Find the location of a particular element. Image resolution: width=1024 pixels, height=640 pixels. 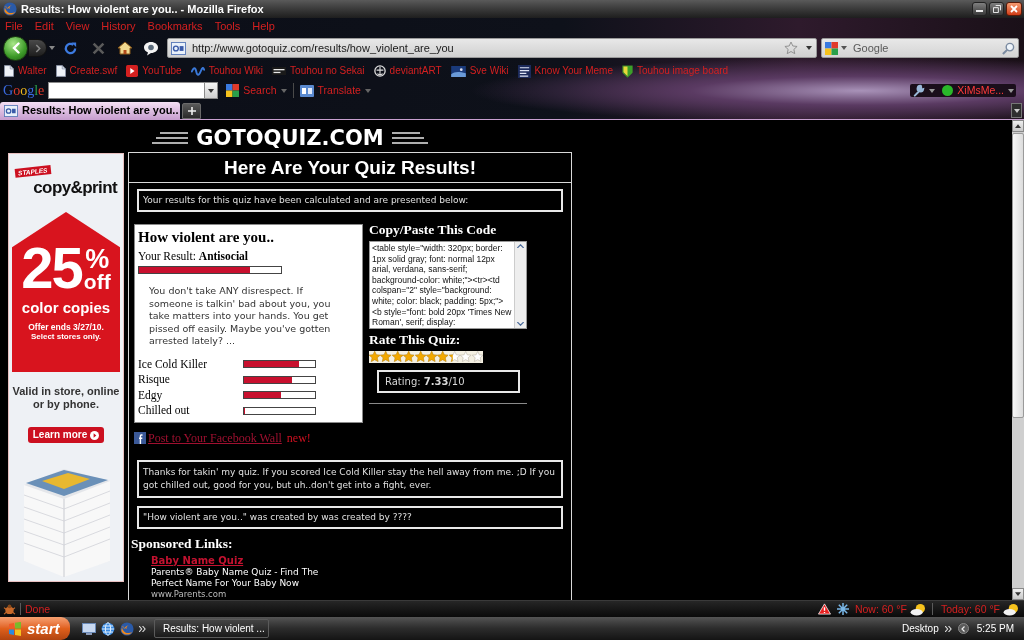

globe-icon is located at coordinates (108, 628).